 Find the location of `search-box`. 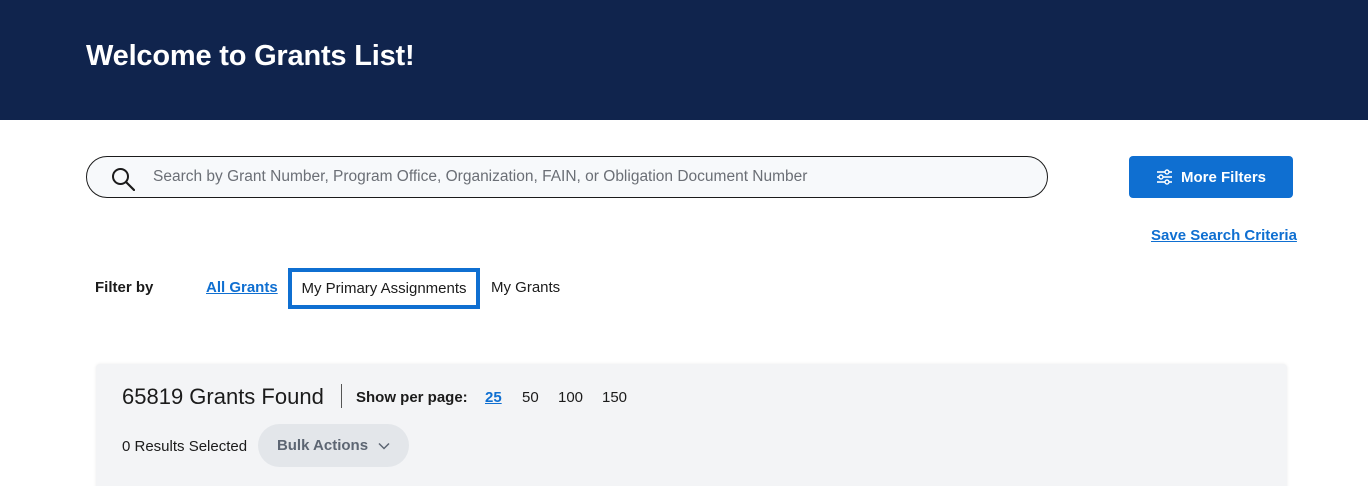

search-box is located at coordinates (567, 177).